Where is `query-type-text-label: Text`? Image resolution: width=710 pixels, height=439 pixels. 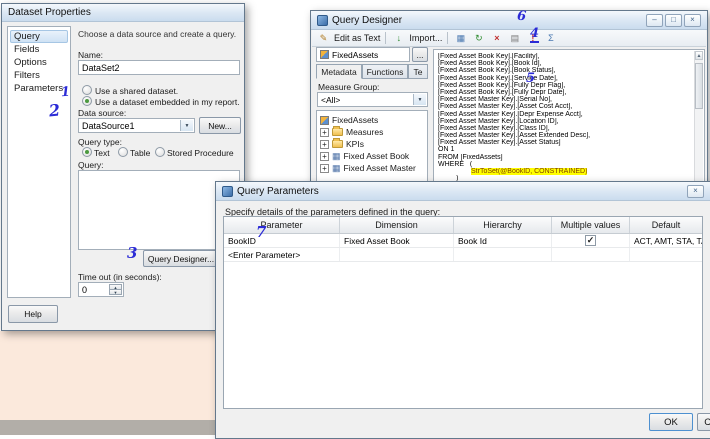
query-type-text-label: Text is located at coordinates (102, 153).